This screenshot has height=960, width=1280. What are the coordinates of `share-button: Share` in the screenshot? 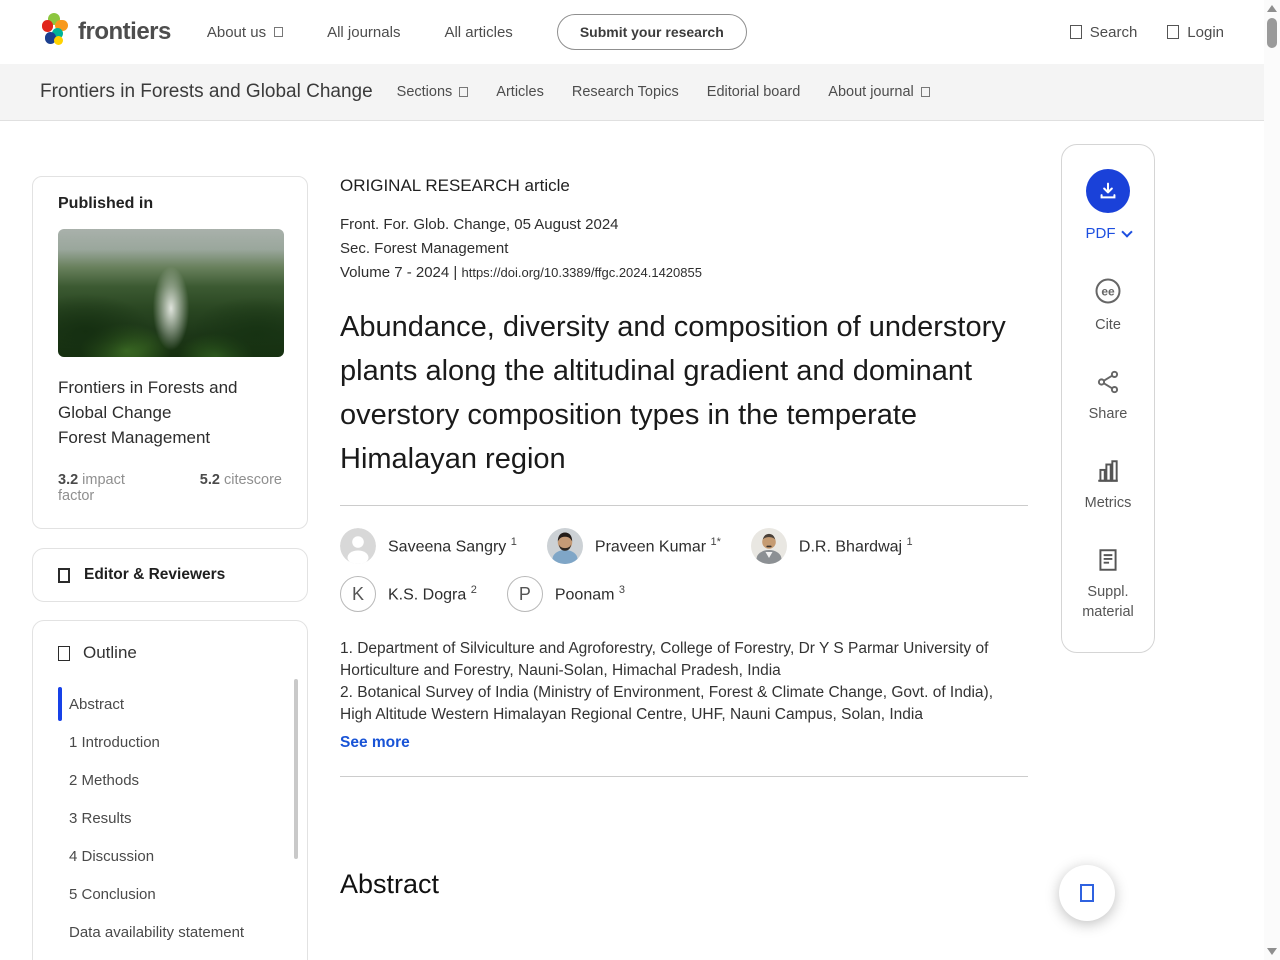 It's located at (1108, 396).